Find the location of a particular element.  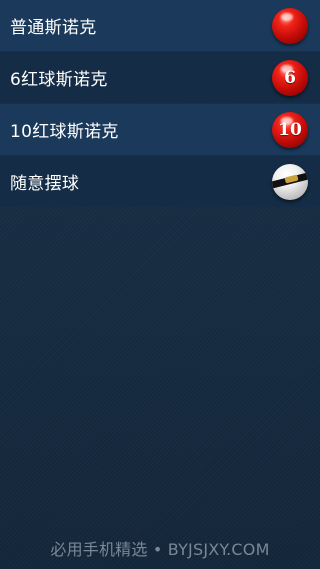

ball-number: 6 is located at coordinates (290, 77).